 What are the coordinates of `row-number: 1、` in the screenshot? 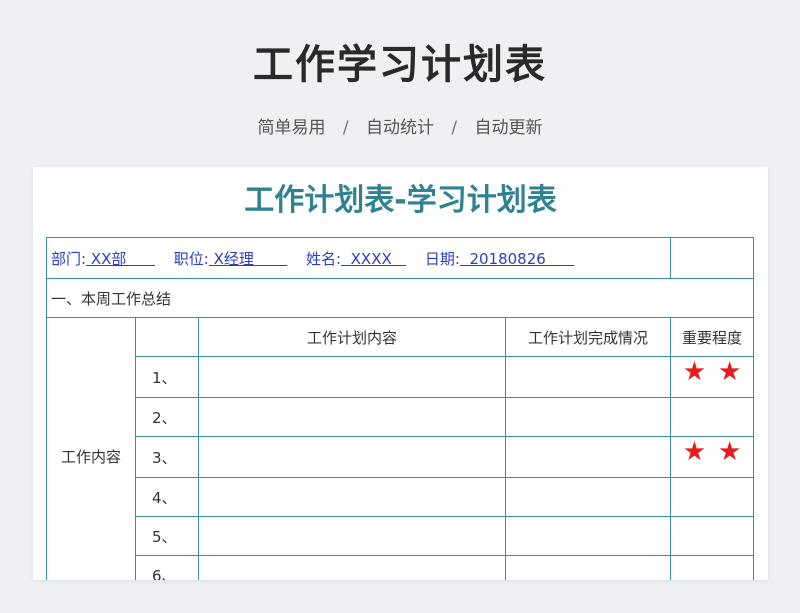 It's located at (167, 377).